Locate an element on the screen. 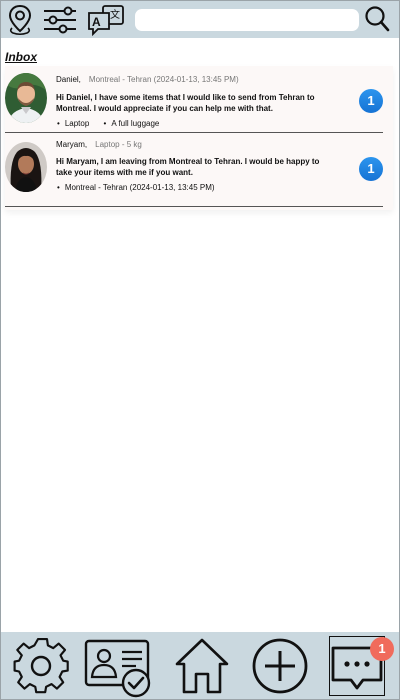  filter-sliders-icon is located at coordinates (60, 20).